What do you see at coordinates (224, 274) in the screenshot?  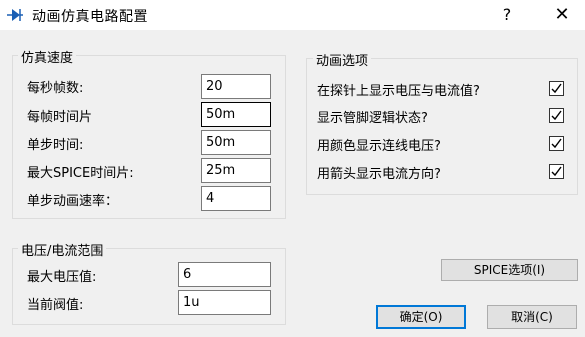 I see `max-voltage-input: 6` at bounding box center [224, 274].